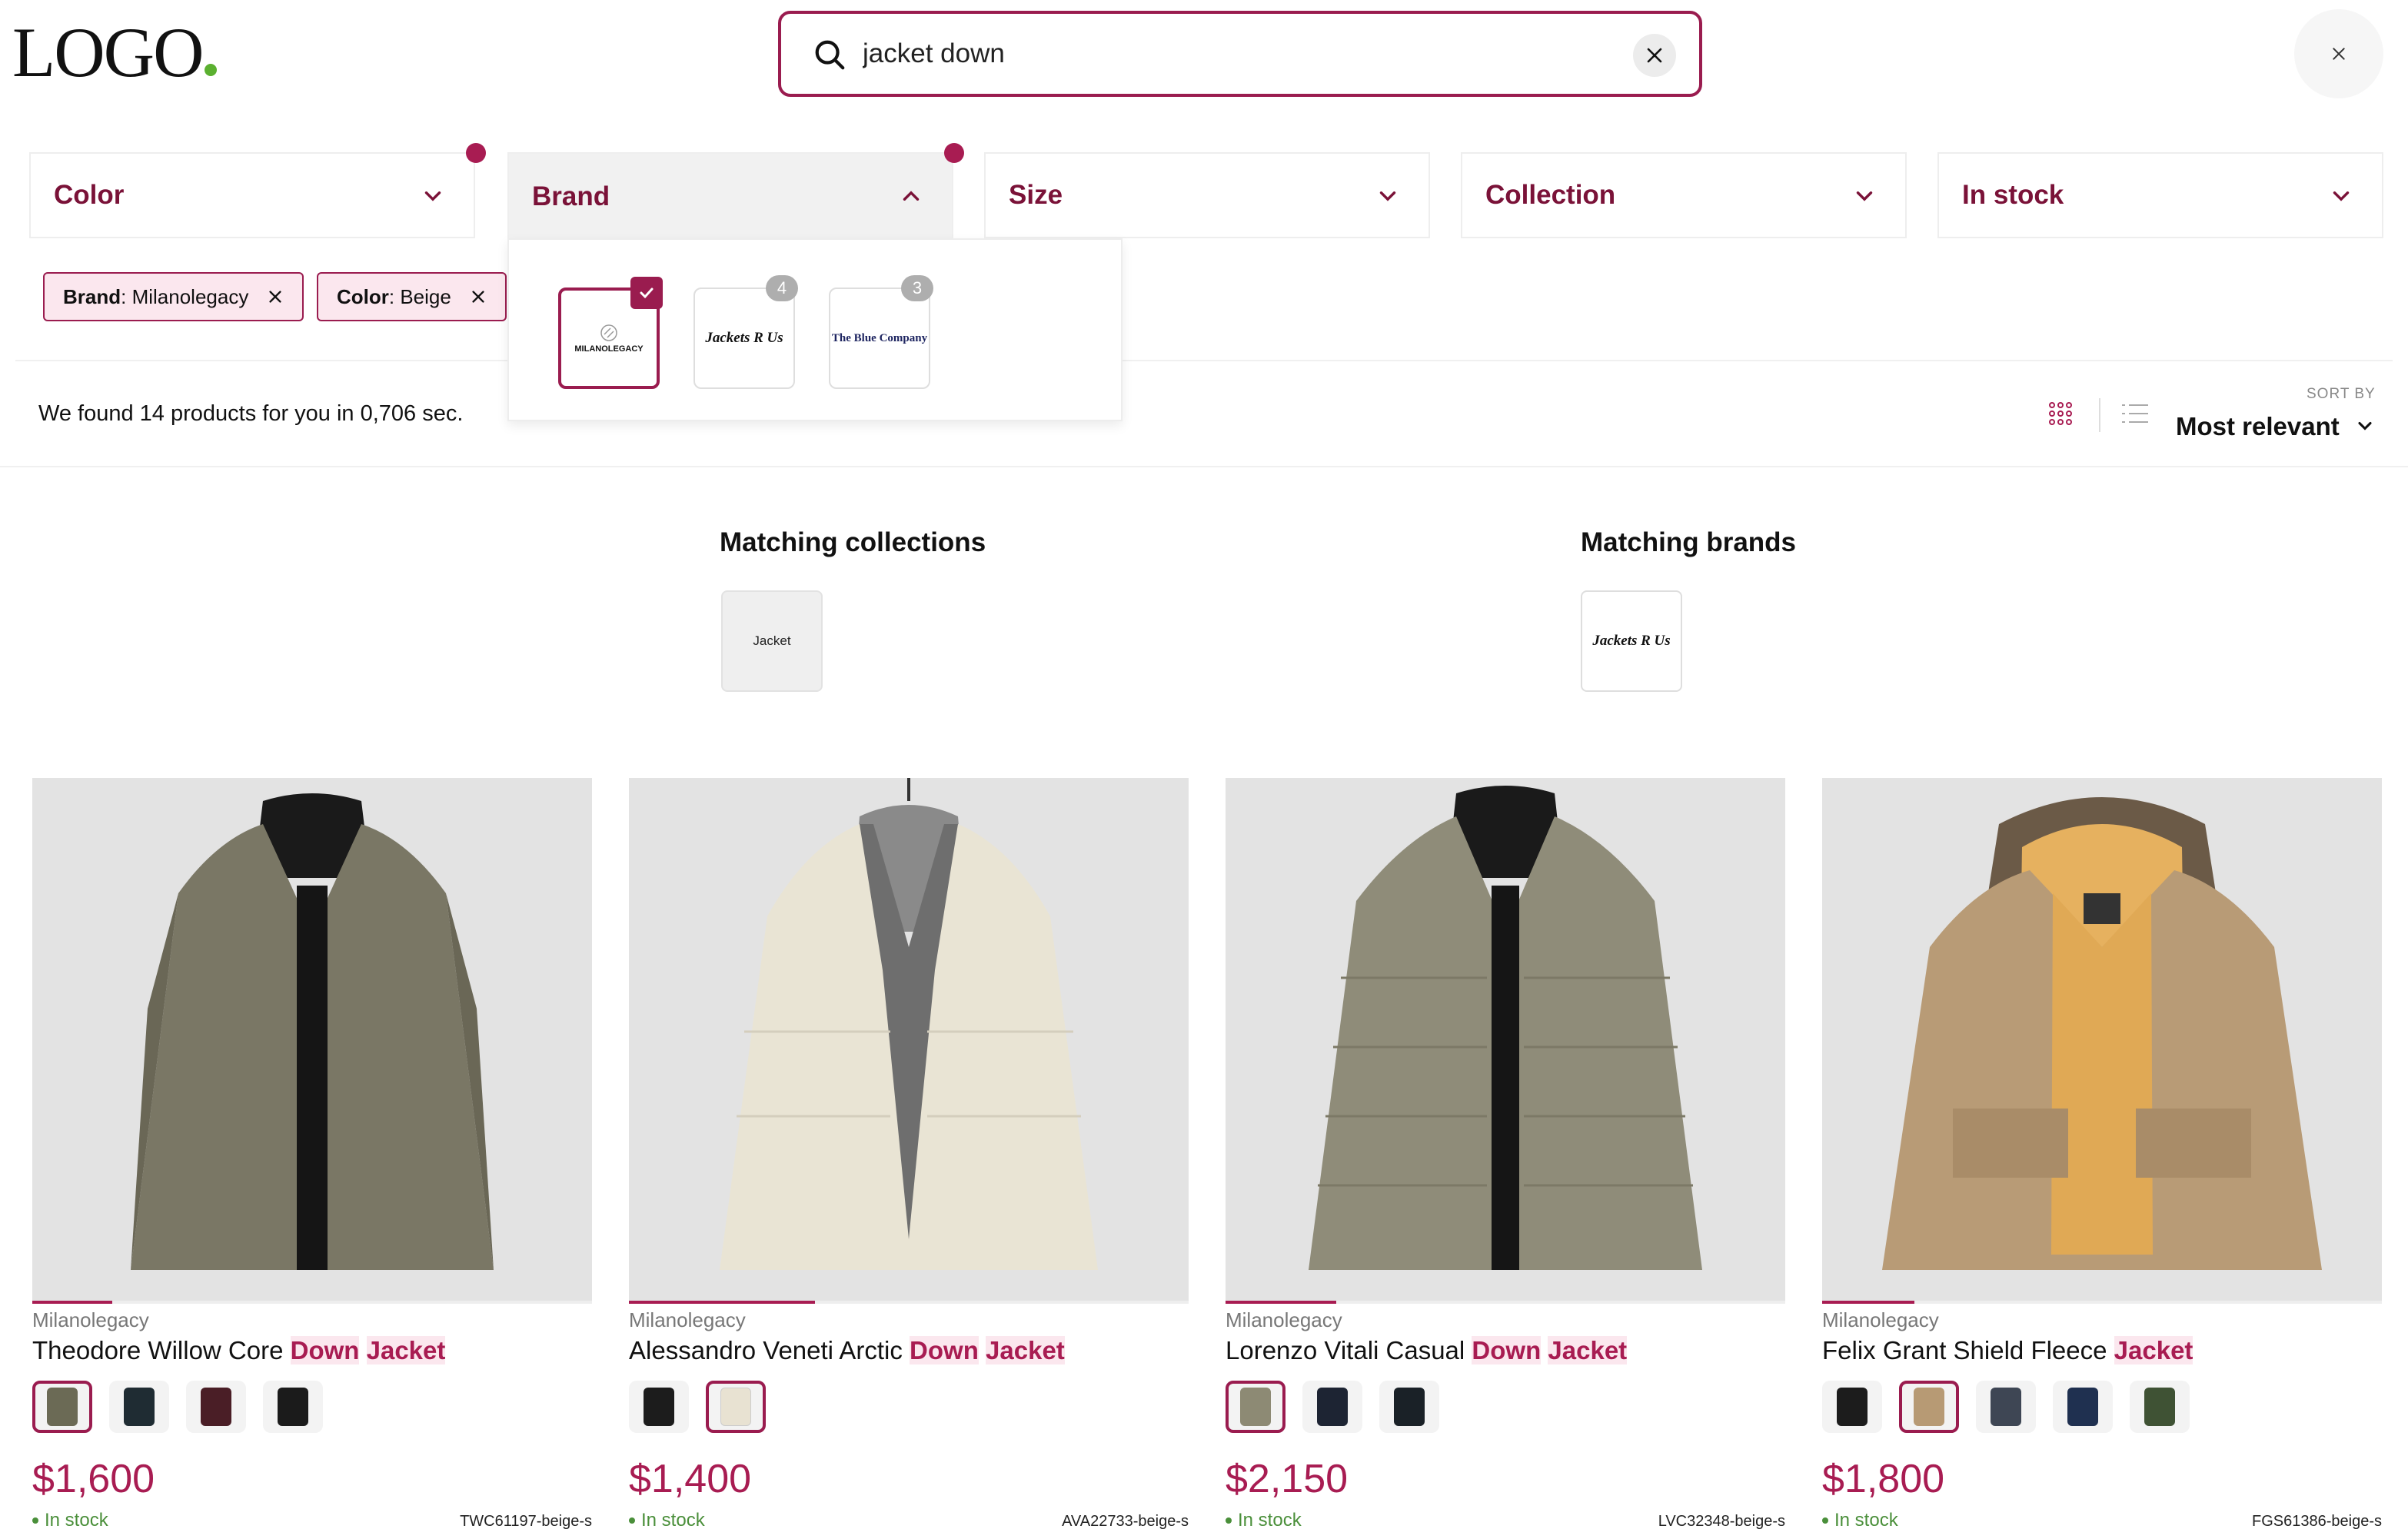 Image resolution: width=2408 pixels, height=1539 pixels. Describe the element at coordinates (881, 332) in the screenshot. I see `brand-option-the-blue-company: The Blue Company 3` at that location.